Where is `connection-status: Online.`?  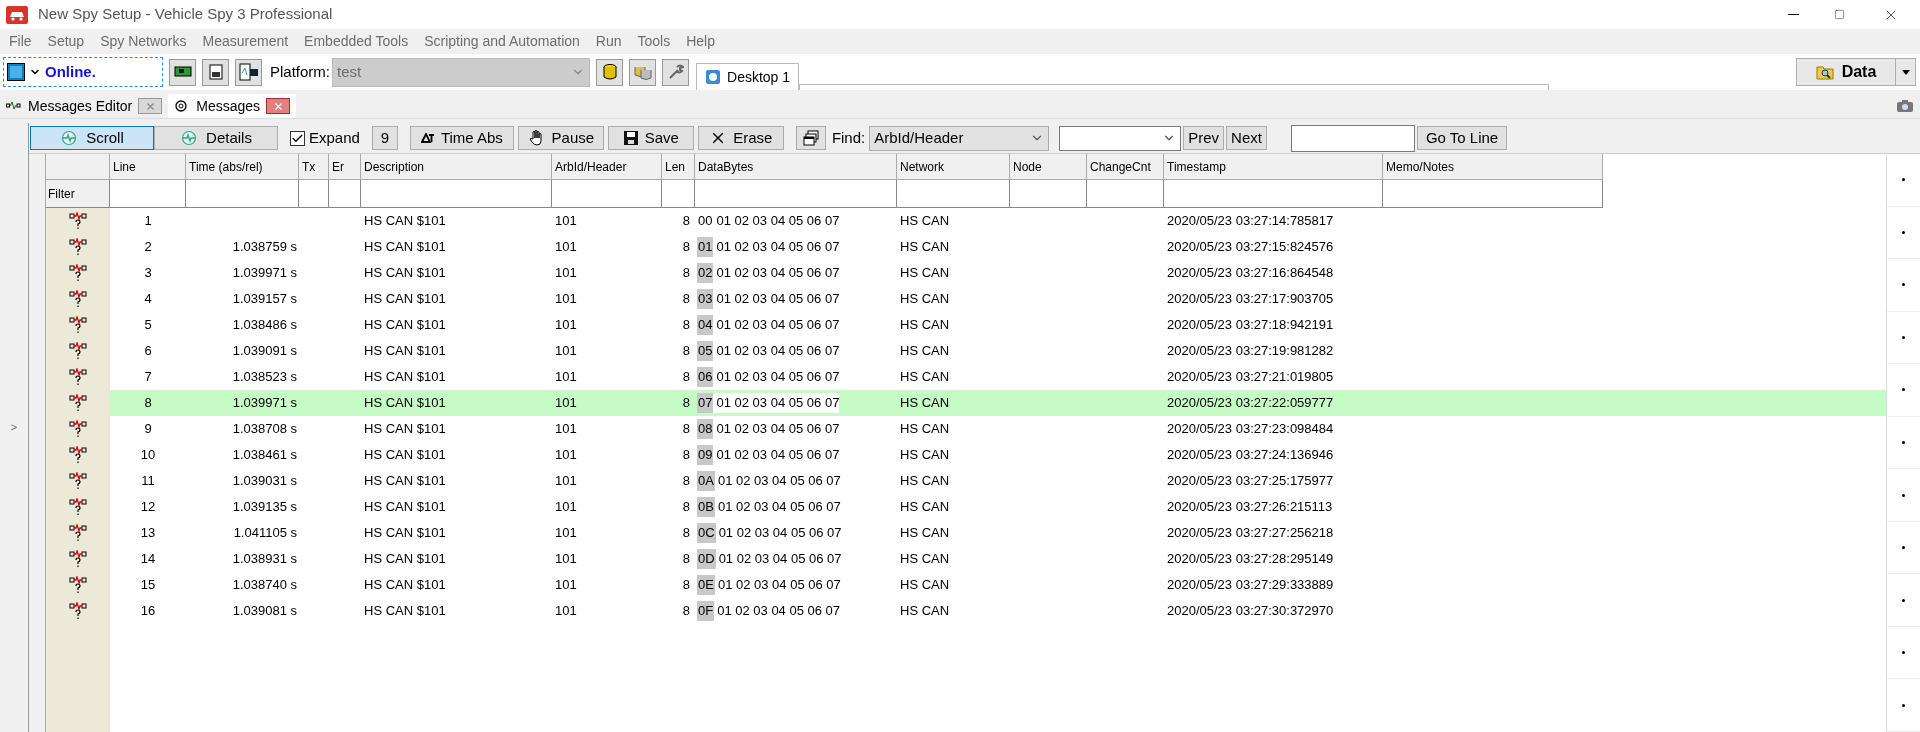 connection-status: Online. is located at coordinates (70, 71).